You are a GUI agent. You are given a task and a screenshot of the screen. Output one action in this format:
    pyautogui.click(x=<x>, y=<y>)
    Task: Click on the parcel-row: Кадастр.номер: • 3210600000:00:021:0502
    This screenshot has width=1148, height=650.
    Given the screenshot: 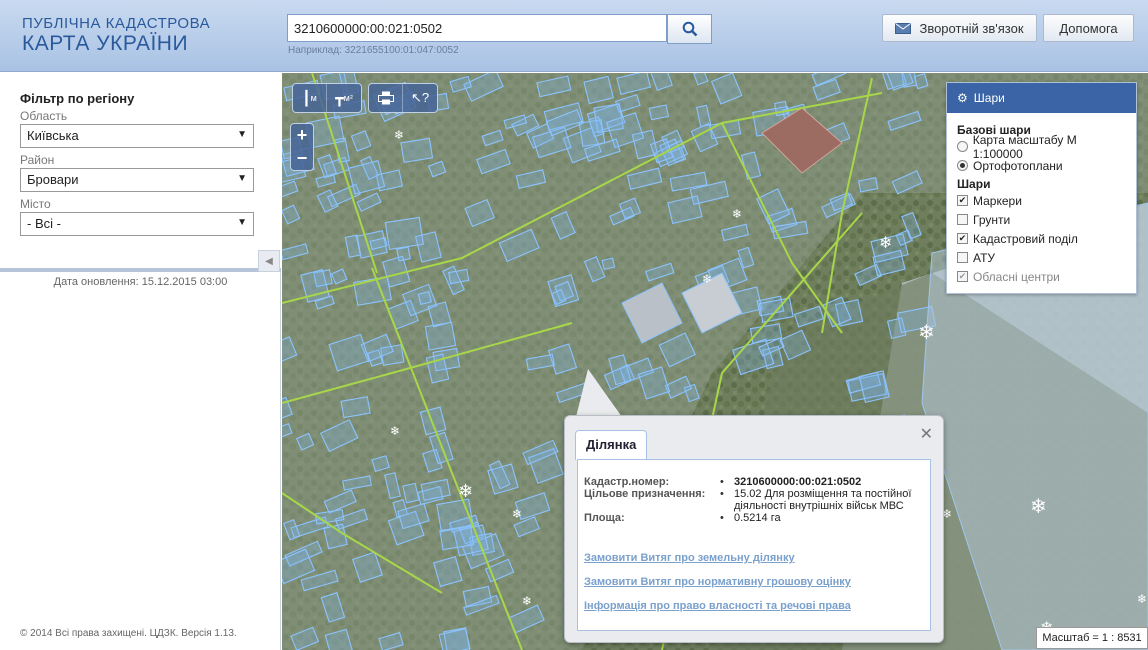 What is the action you would take?
    pyautogui.click(x=754, y=482)
    